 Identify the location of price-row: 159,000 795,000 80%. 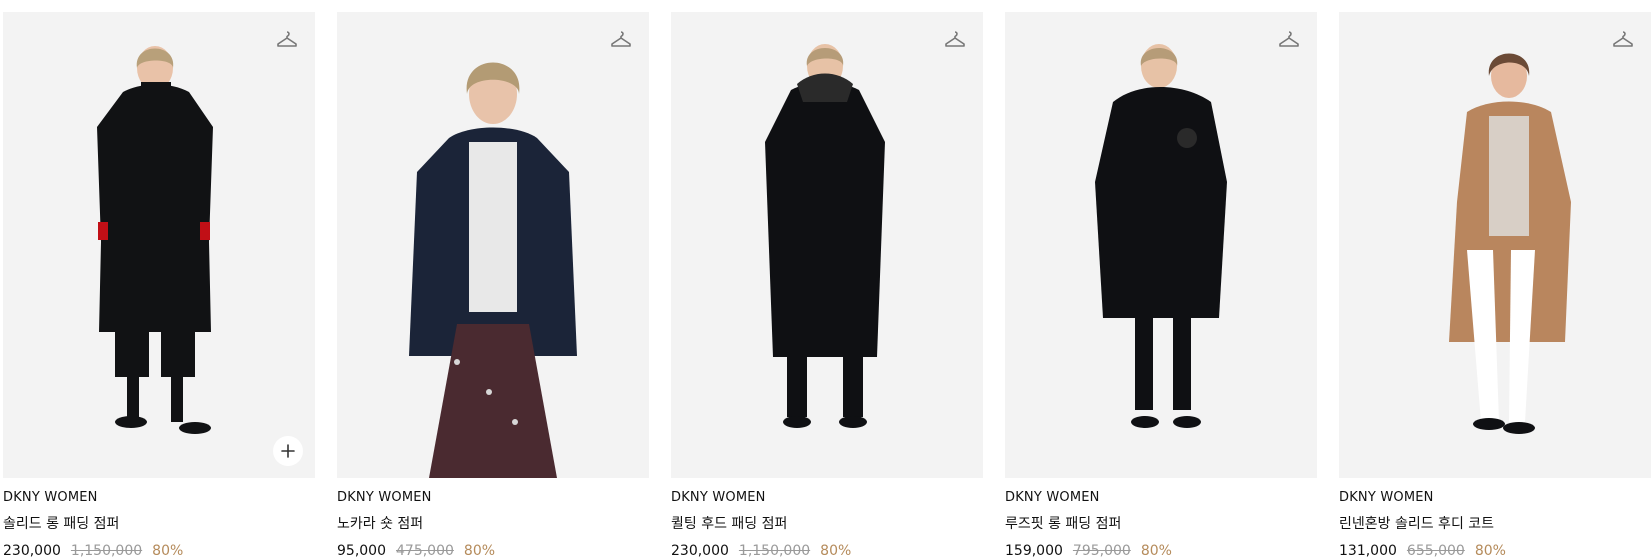
(1161, 551).